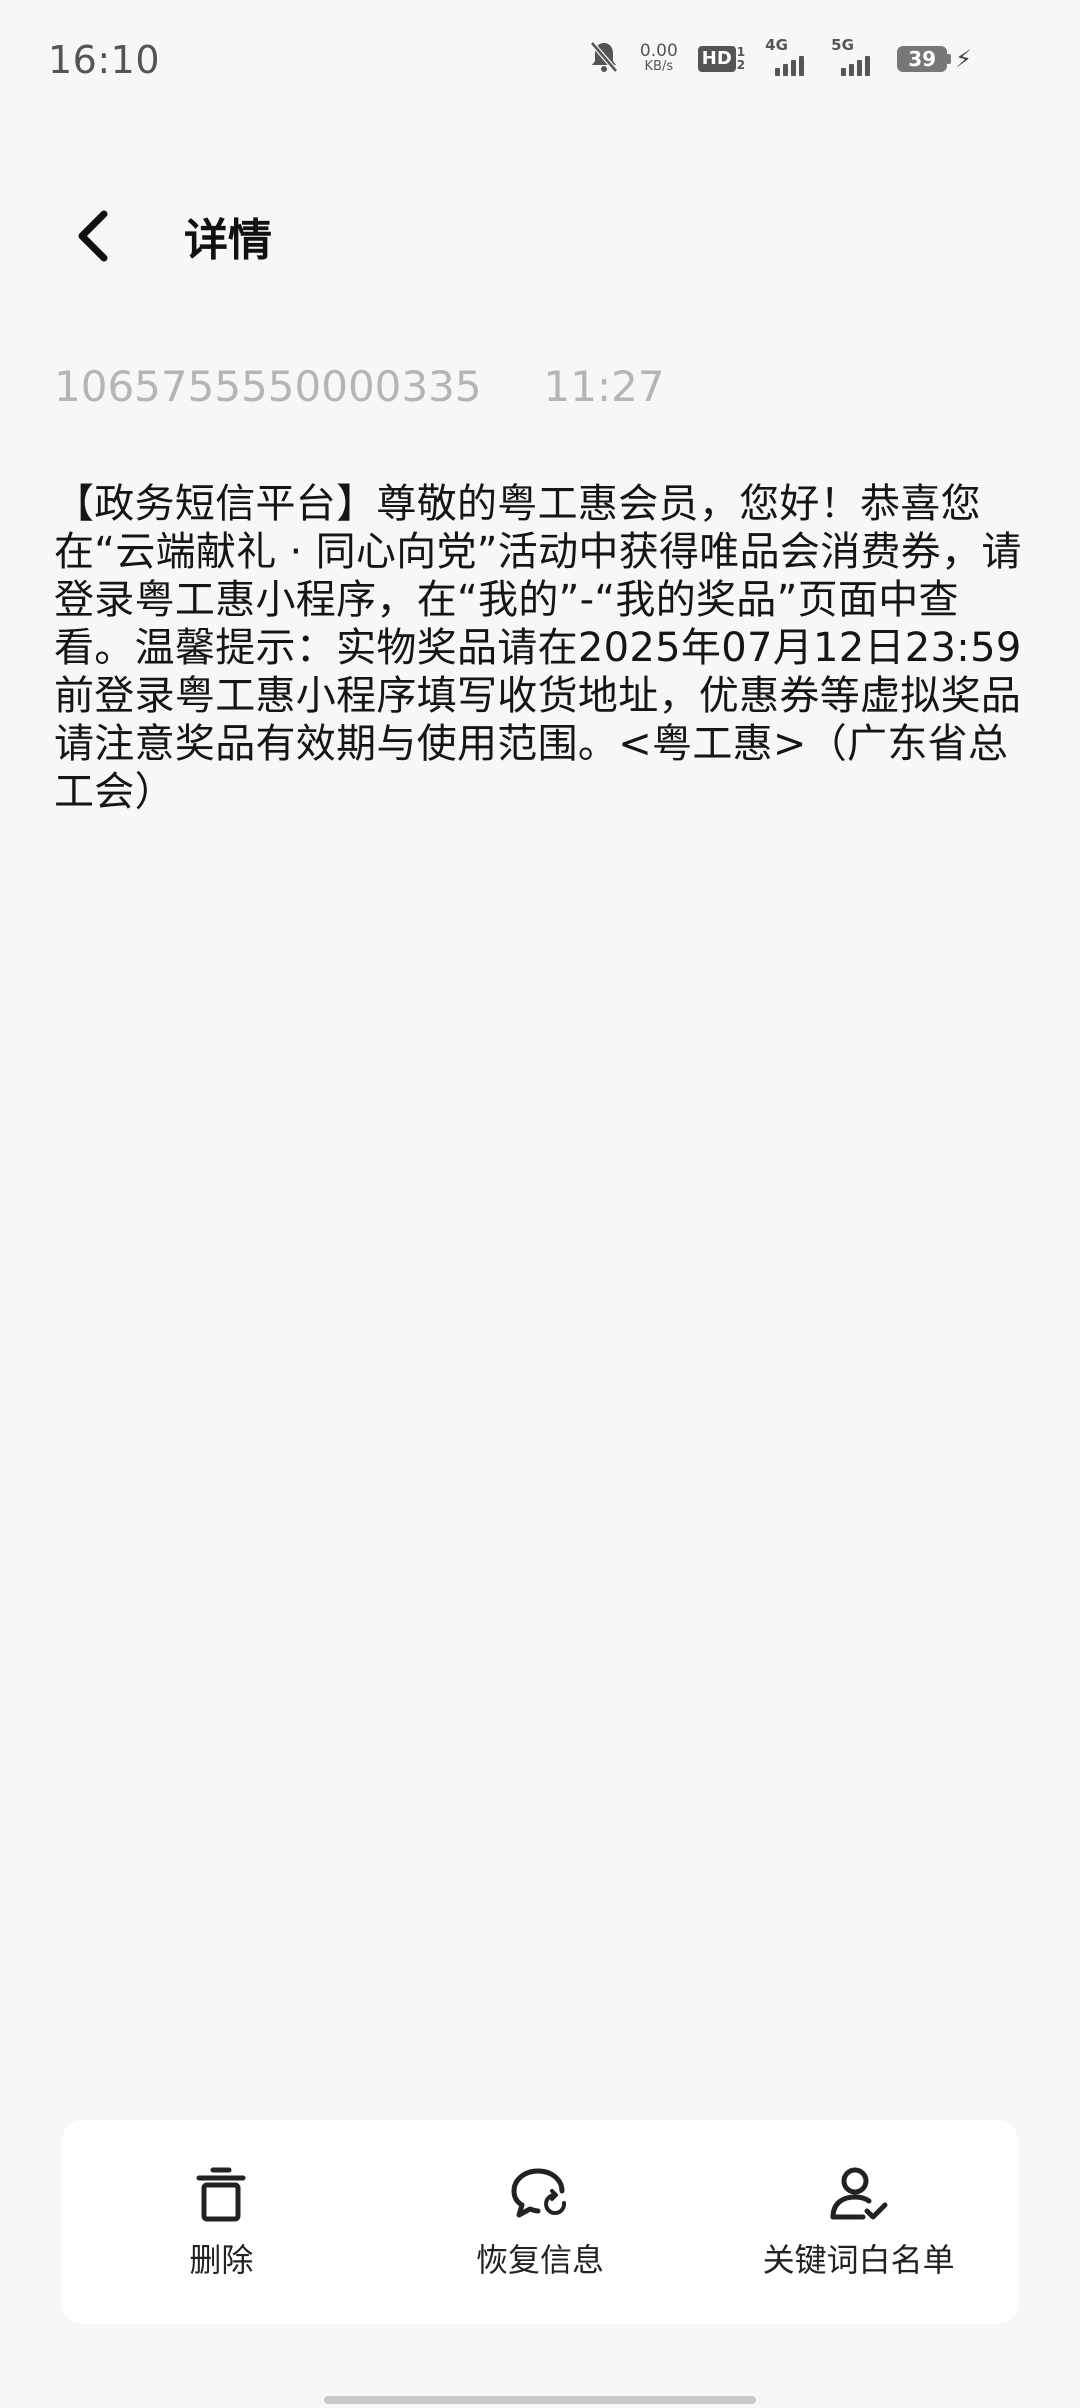 This screenshot has width=1080, height=2408. Describe the element at coordinates (963, 59) in the screenshot. I see `charging-bolt-icon: ⚡` at that location.